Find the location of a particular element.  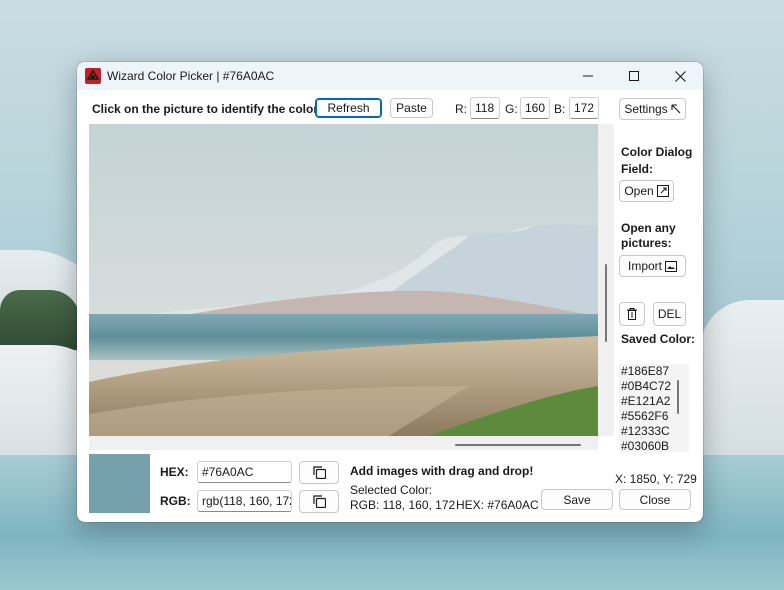

import-button: Import is located at coordinates (652, 266).